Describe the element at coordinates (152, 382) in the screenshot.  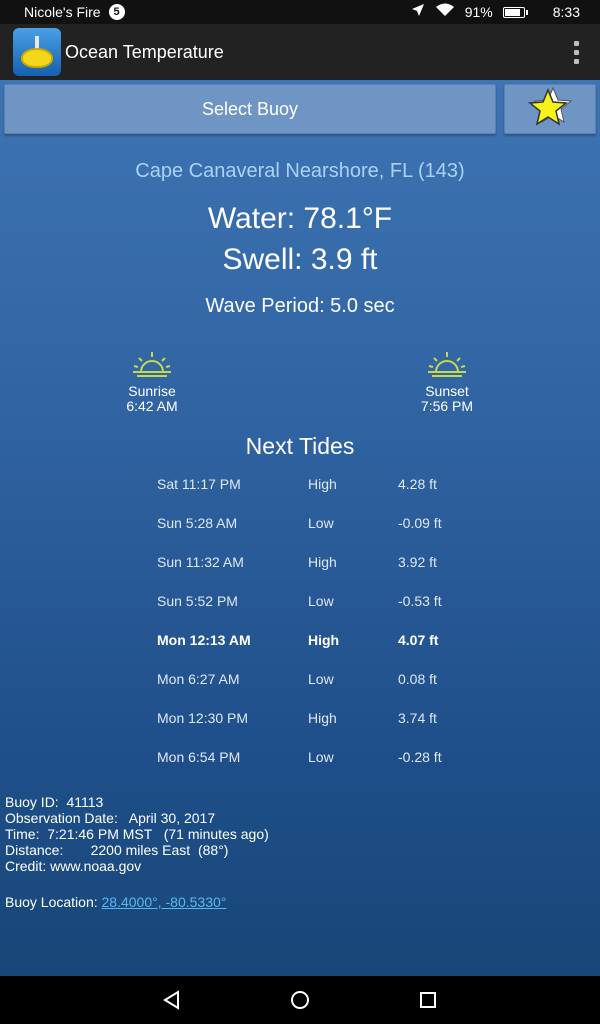
I see `sunrise-block: Sunrise 6:42 AM` at that location.